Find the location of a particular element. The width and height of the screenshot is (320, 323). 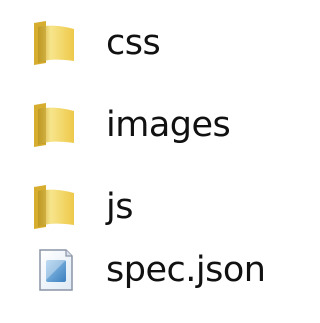

item-label: js is located at coordinates (119, 206).